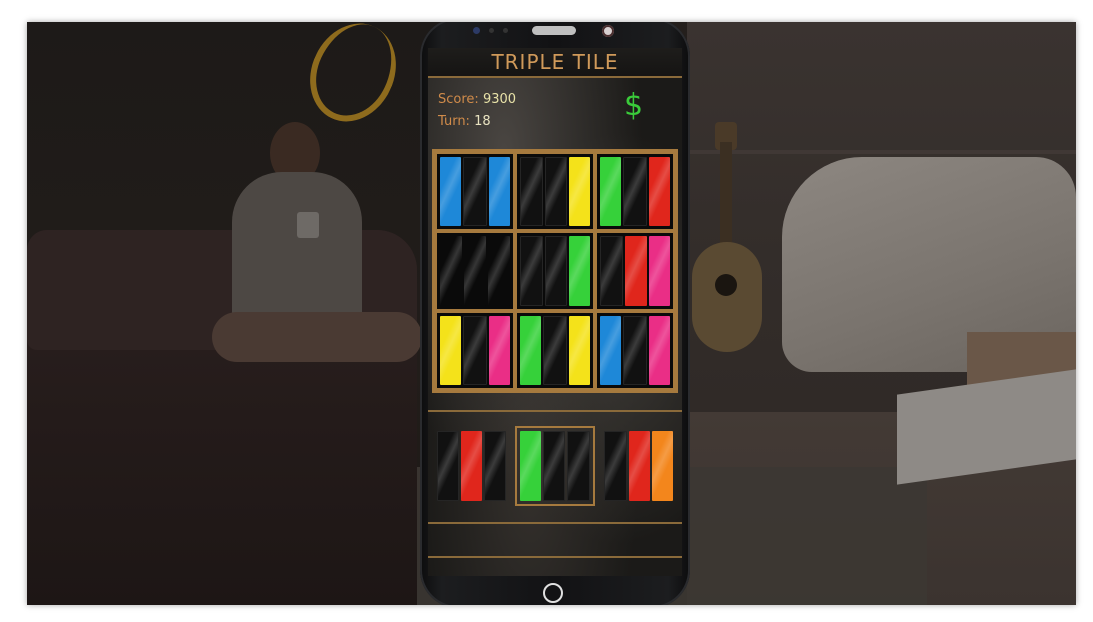  Describe the element at coordinates (633, 105) in the screenshot. I see `shop-dollar-icon: $` at that location.